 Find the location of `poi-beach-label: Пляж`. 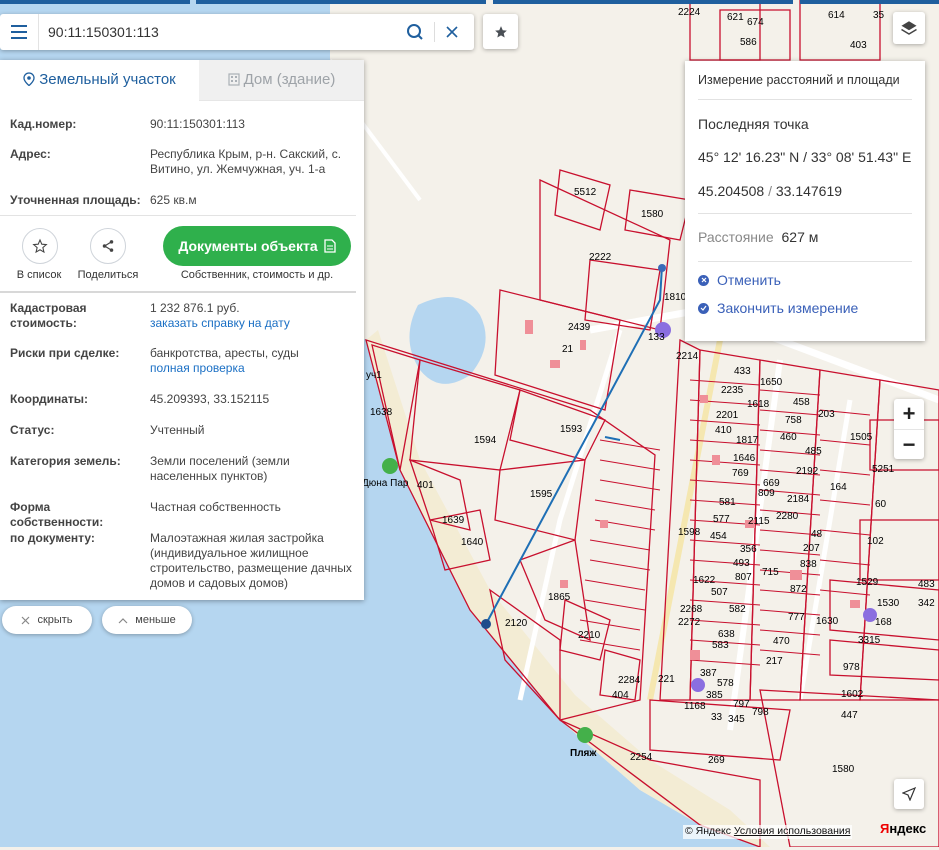

poi-beach-label: Пляж is located at coordinates (583, 753).